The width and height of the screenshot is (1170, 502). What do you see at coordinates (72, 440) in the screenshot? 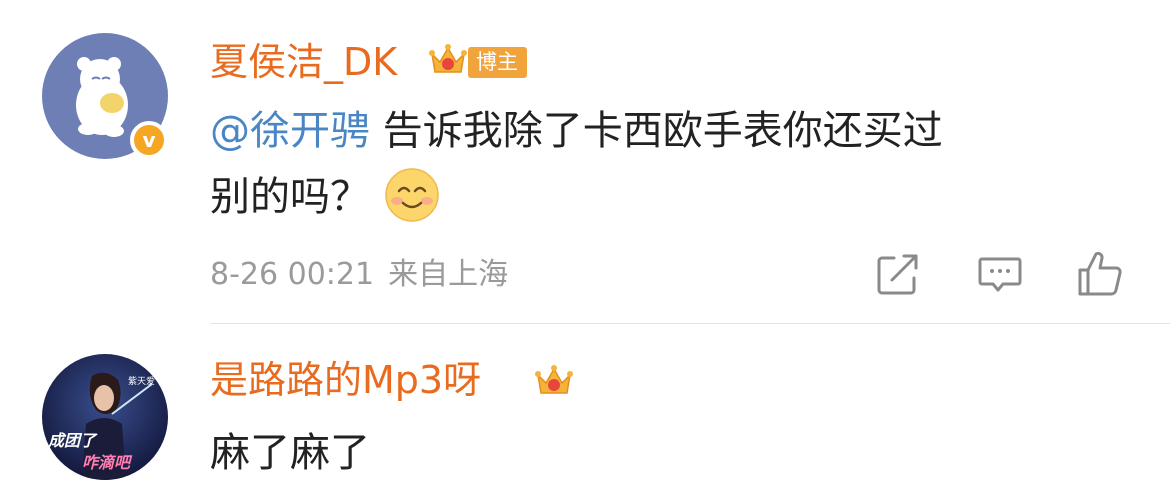
I see `svg-text: 成团了` at bounding box center [72, 440].